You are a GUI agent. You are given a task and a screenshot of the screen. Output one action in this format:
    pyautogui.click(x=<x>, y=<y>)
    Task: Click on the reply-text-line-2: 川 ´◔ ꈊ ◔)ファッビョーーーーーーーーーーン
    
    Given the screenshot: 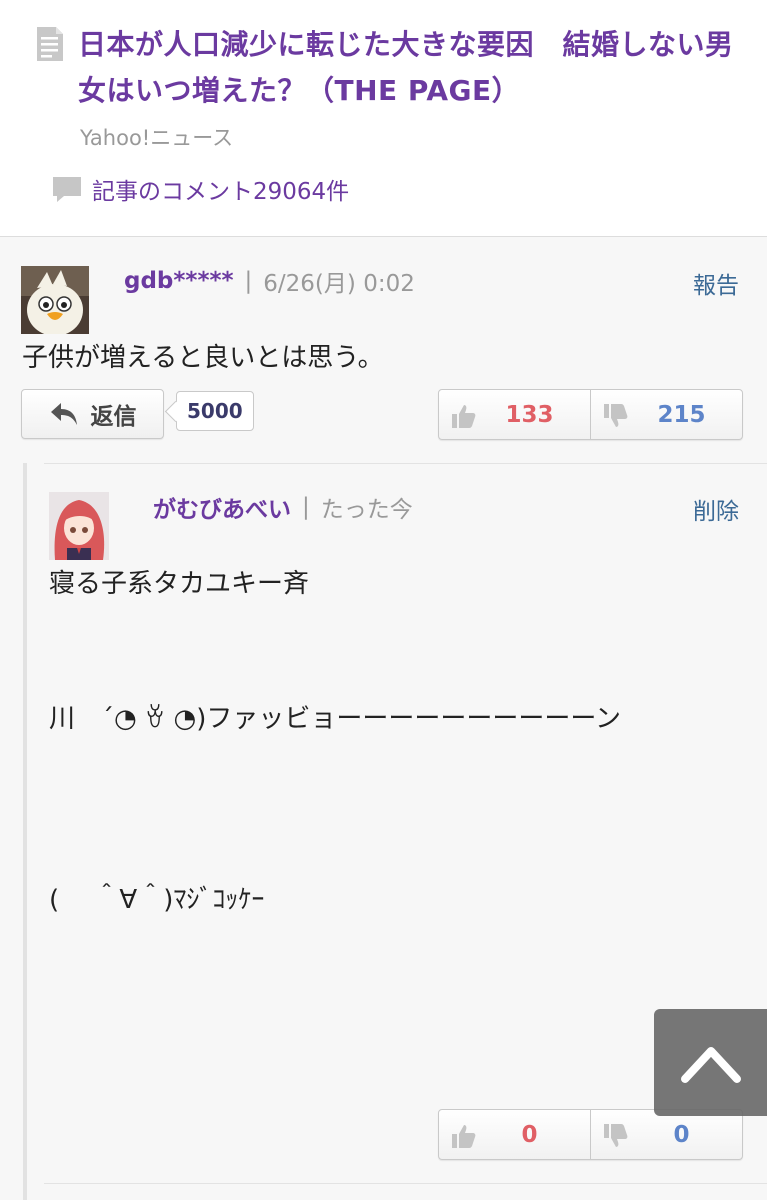 What is the action you would take?
    pyautogui.click(x=335, y=719)
    